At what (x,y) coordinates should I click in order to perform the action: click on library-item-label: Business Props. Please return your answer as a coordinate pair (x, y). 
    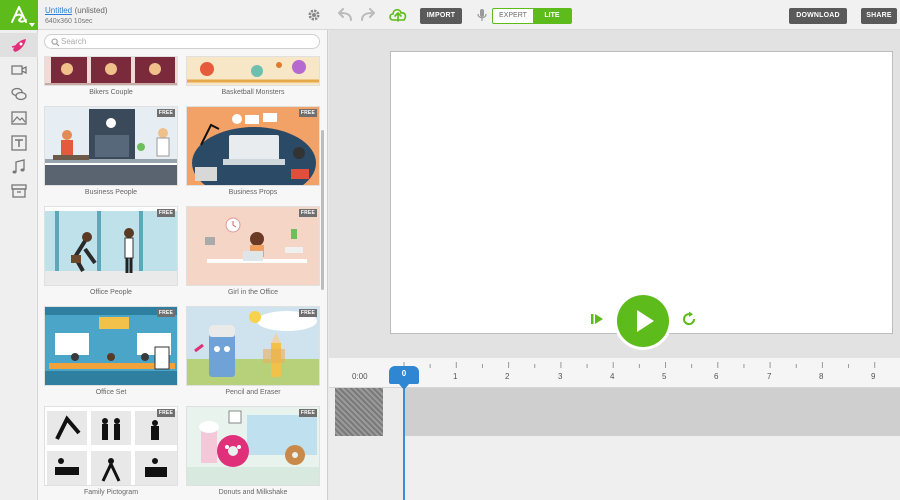
    Looking at the image, I should click on (253, 192).